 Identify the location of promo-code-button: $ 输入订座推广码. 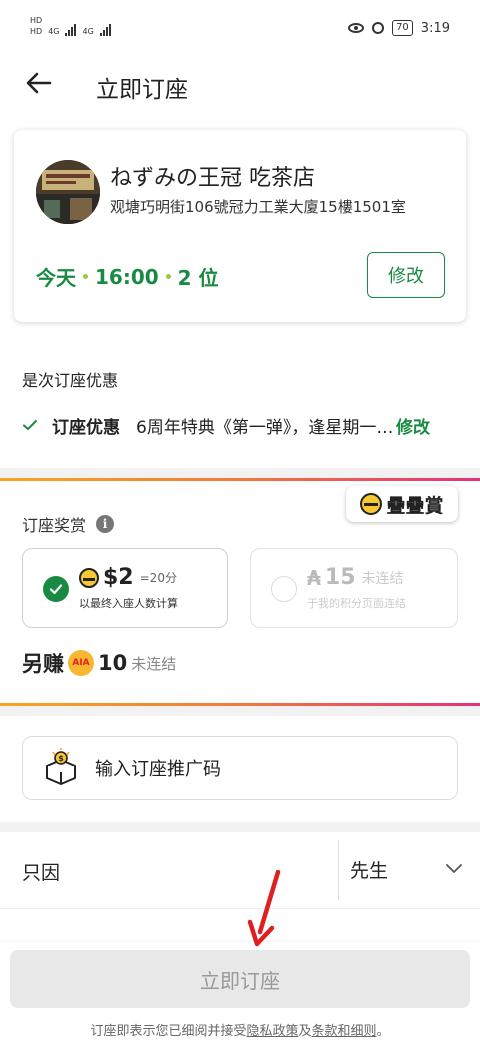
(240, 768).